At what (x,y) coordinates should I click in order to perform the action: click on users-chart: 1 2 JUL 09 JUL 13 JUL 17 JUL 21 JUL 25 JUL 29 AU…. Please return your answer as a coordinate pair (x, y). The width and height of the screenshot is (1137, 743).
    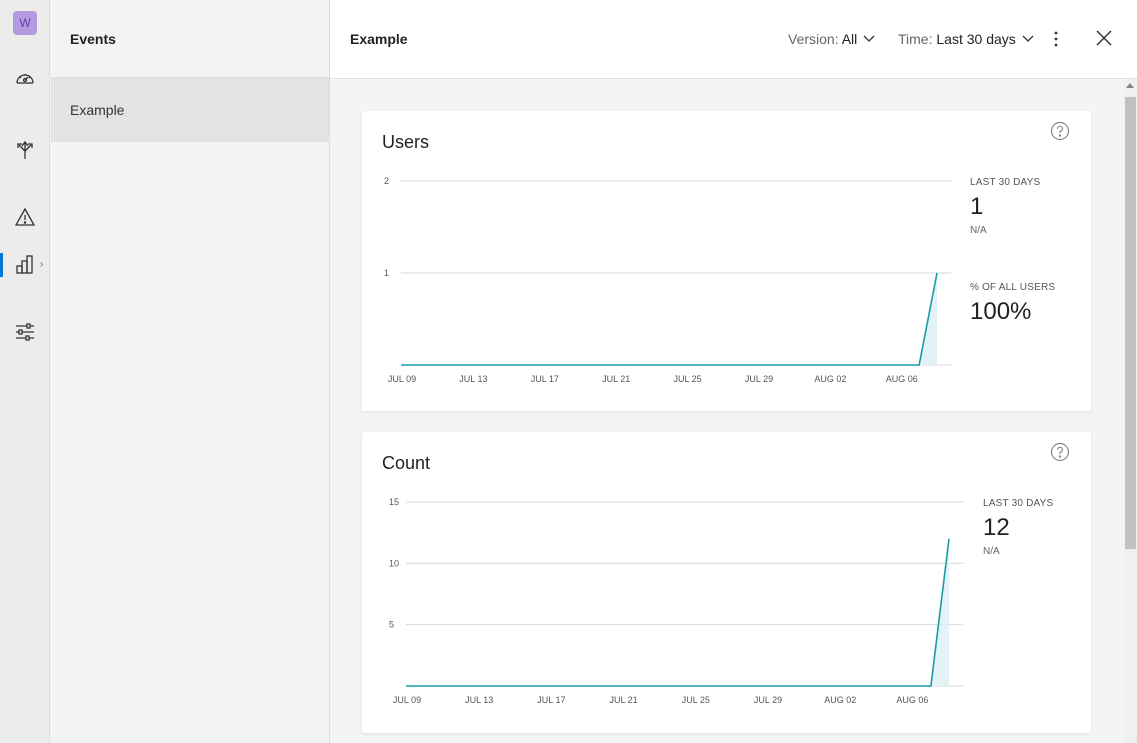
    Looking at the image, I should click on (667, 280).